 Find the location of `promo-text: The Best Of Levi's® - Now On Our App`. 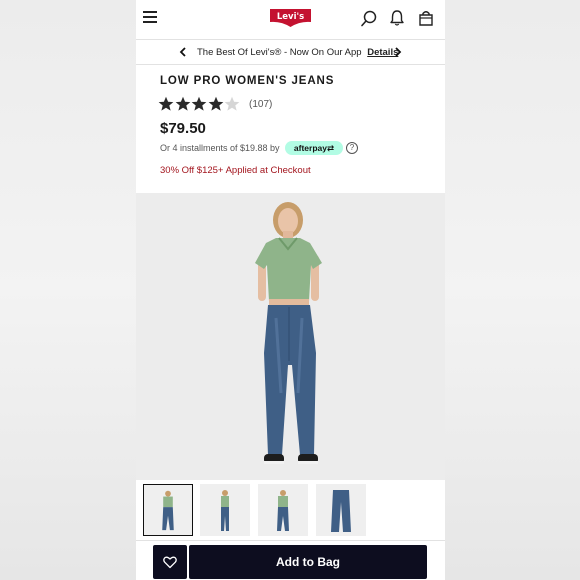

promo-text: The Best Of Levi's® - Now On Our App is located at coordinates (279, 52).